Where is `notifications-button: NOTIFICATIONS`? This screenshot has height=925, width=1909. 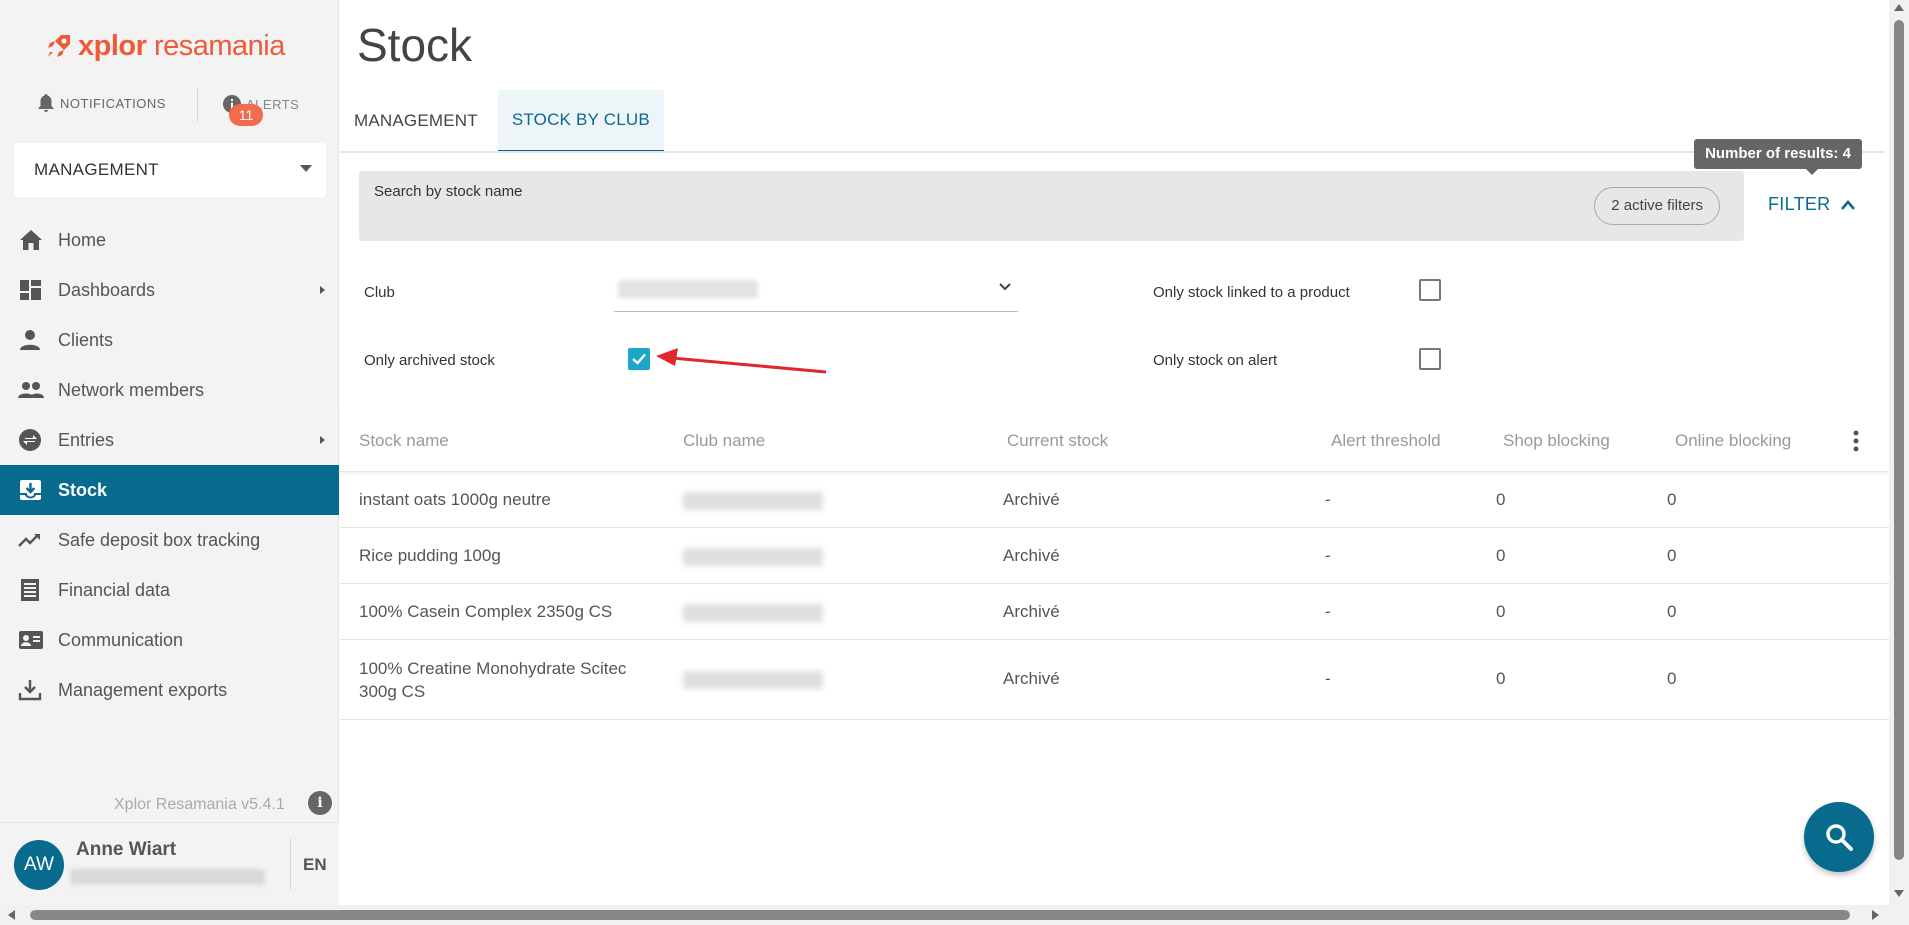 notifications-button: NOTIFICATIONS is located at coordinates (102, 103).